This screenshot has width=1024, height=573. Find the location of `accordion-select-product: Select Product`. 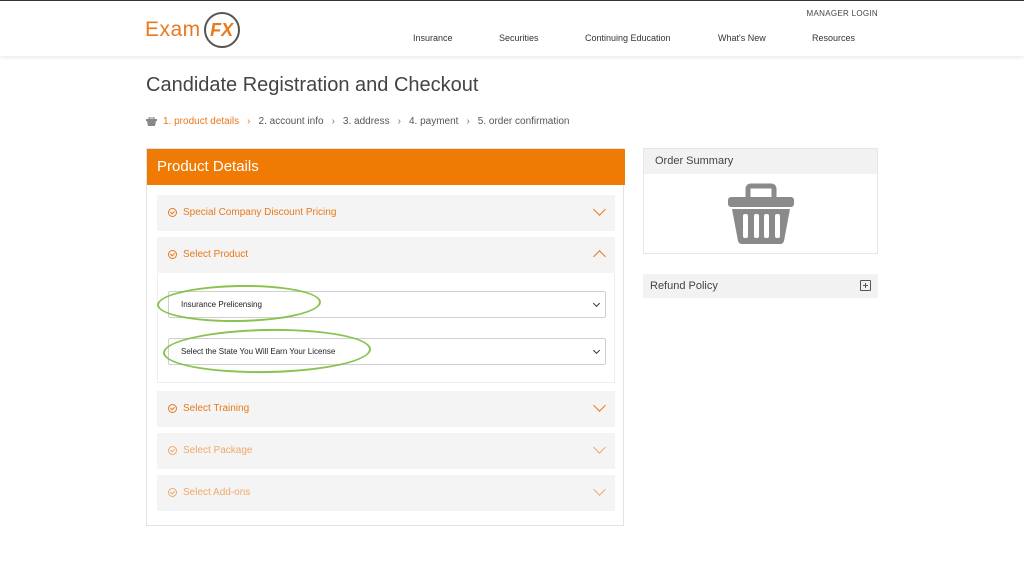

accordion-select-product: Select Product is located at coordinates (386, 255).